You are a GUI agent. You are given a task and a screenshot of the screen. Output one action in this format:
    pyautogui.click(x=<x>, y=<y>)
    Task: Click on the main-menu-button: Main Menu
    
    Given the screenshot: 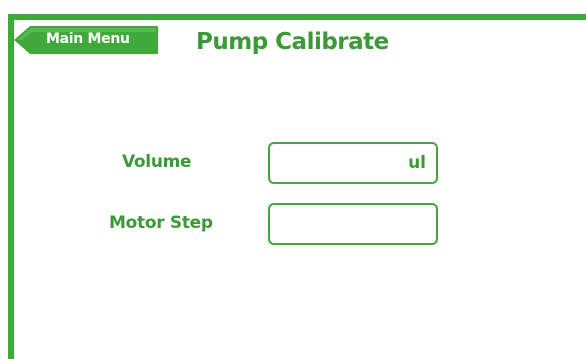 What is the action you would take?
    pyautogui.click(x=86, y=40)
    